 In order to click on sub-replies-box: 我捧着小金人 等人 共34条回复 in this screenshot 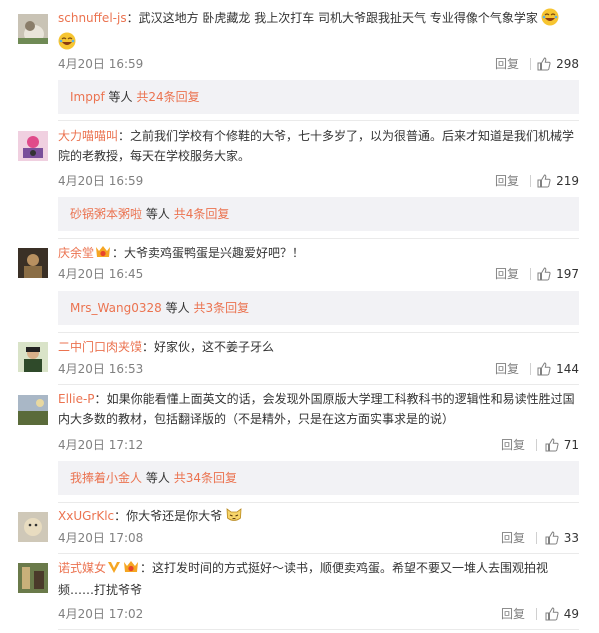, I will do `click(318, 478)`.